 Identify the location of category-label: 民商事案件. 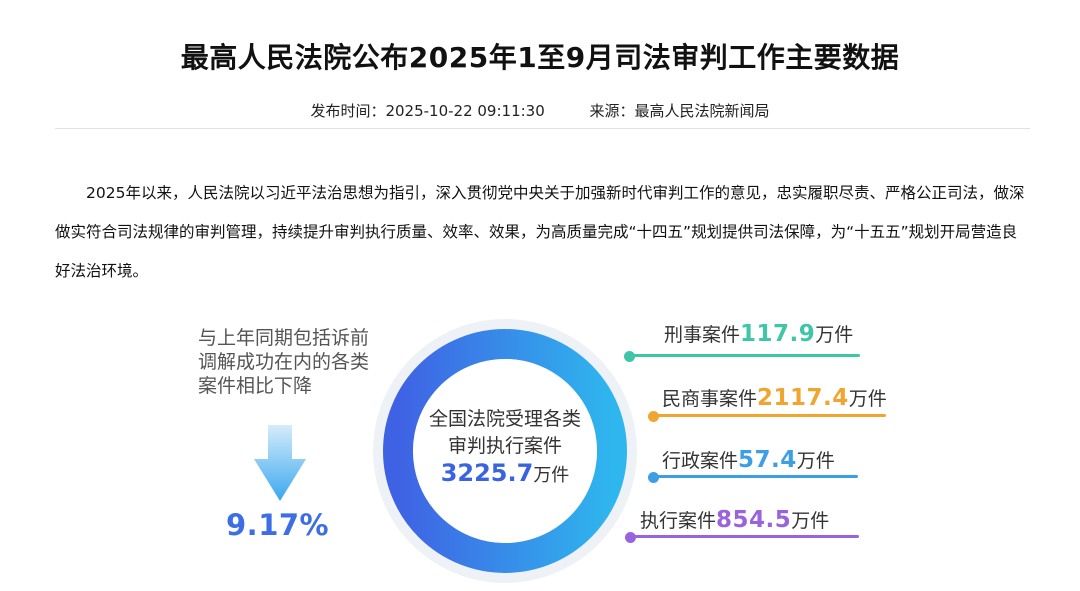
(710, 399).